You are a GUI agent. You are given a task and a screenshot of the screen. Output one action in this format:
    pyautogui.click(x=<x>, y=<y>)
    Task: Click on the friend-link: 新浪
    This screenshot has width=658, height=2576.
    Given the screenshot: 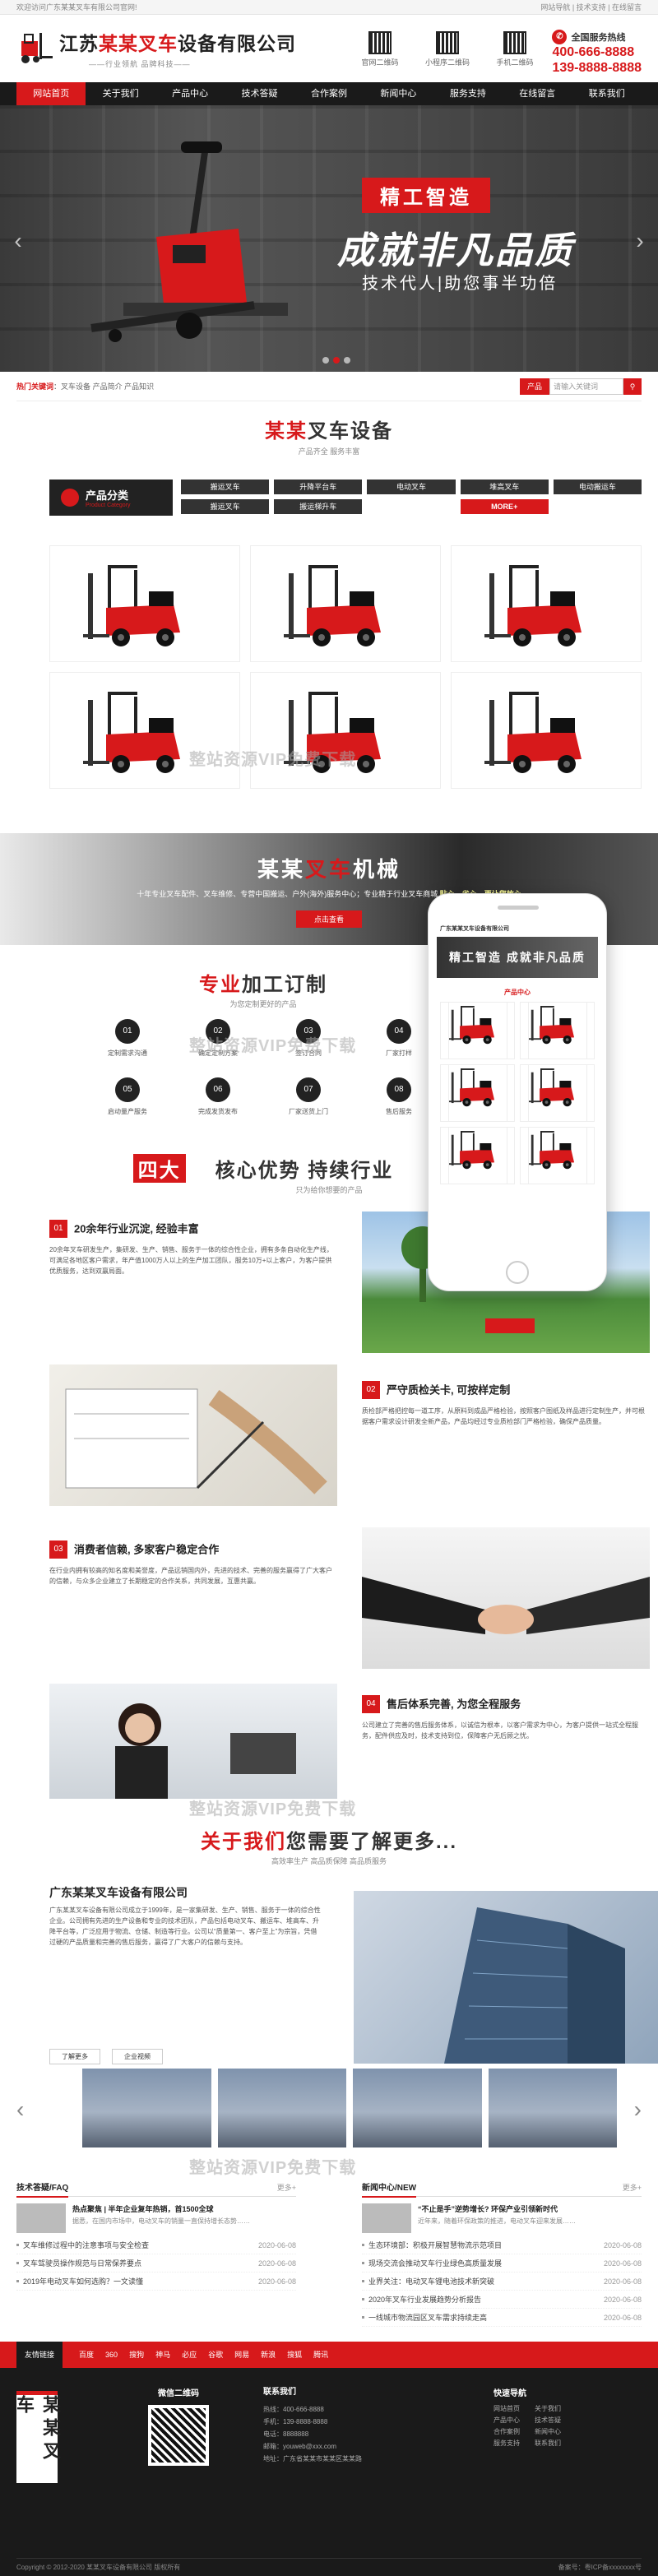 What is the action you would take?
    pyautogui.click(x=268, y=2355)
    